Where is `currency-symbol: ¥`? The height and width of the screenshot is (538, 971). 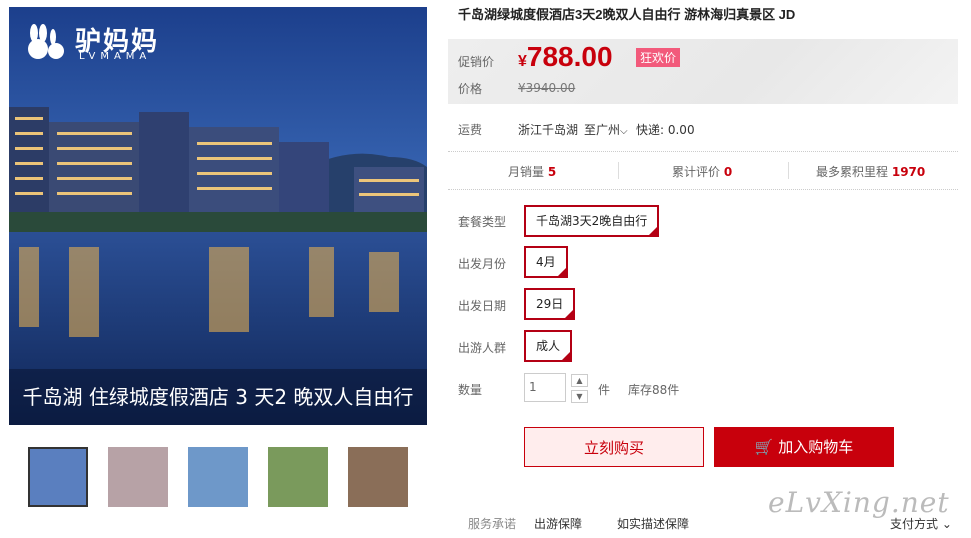
currency-symbol: ¥ is located at coordinates (522, 61).